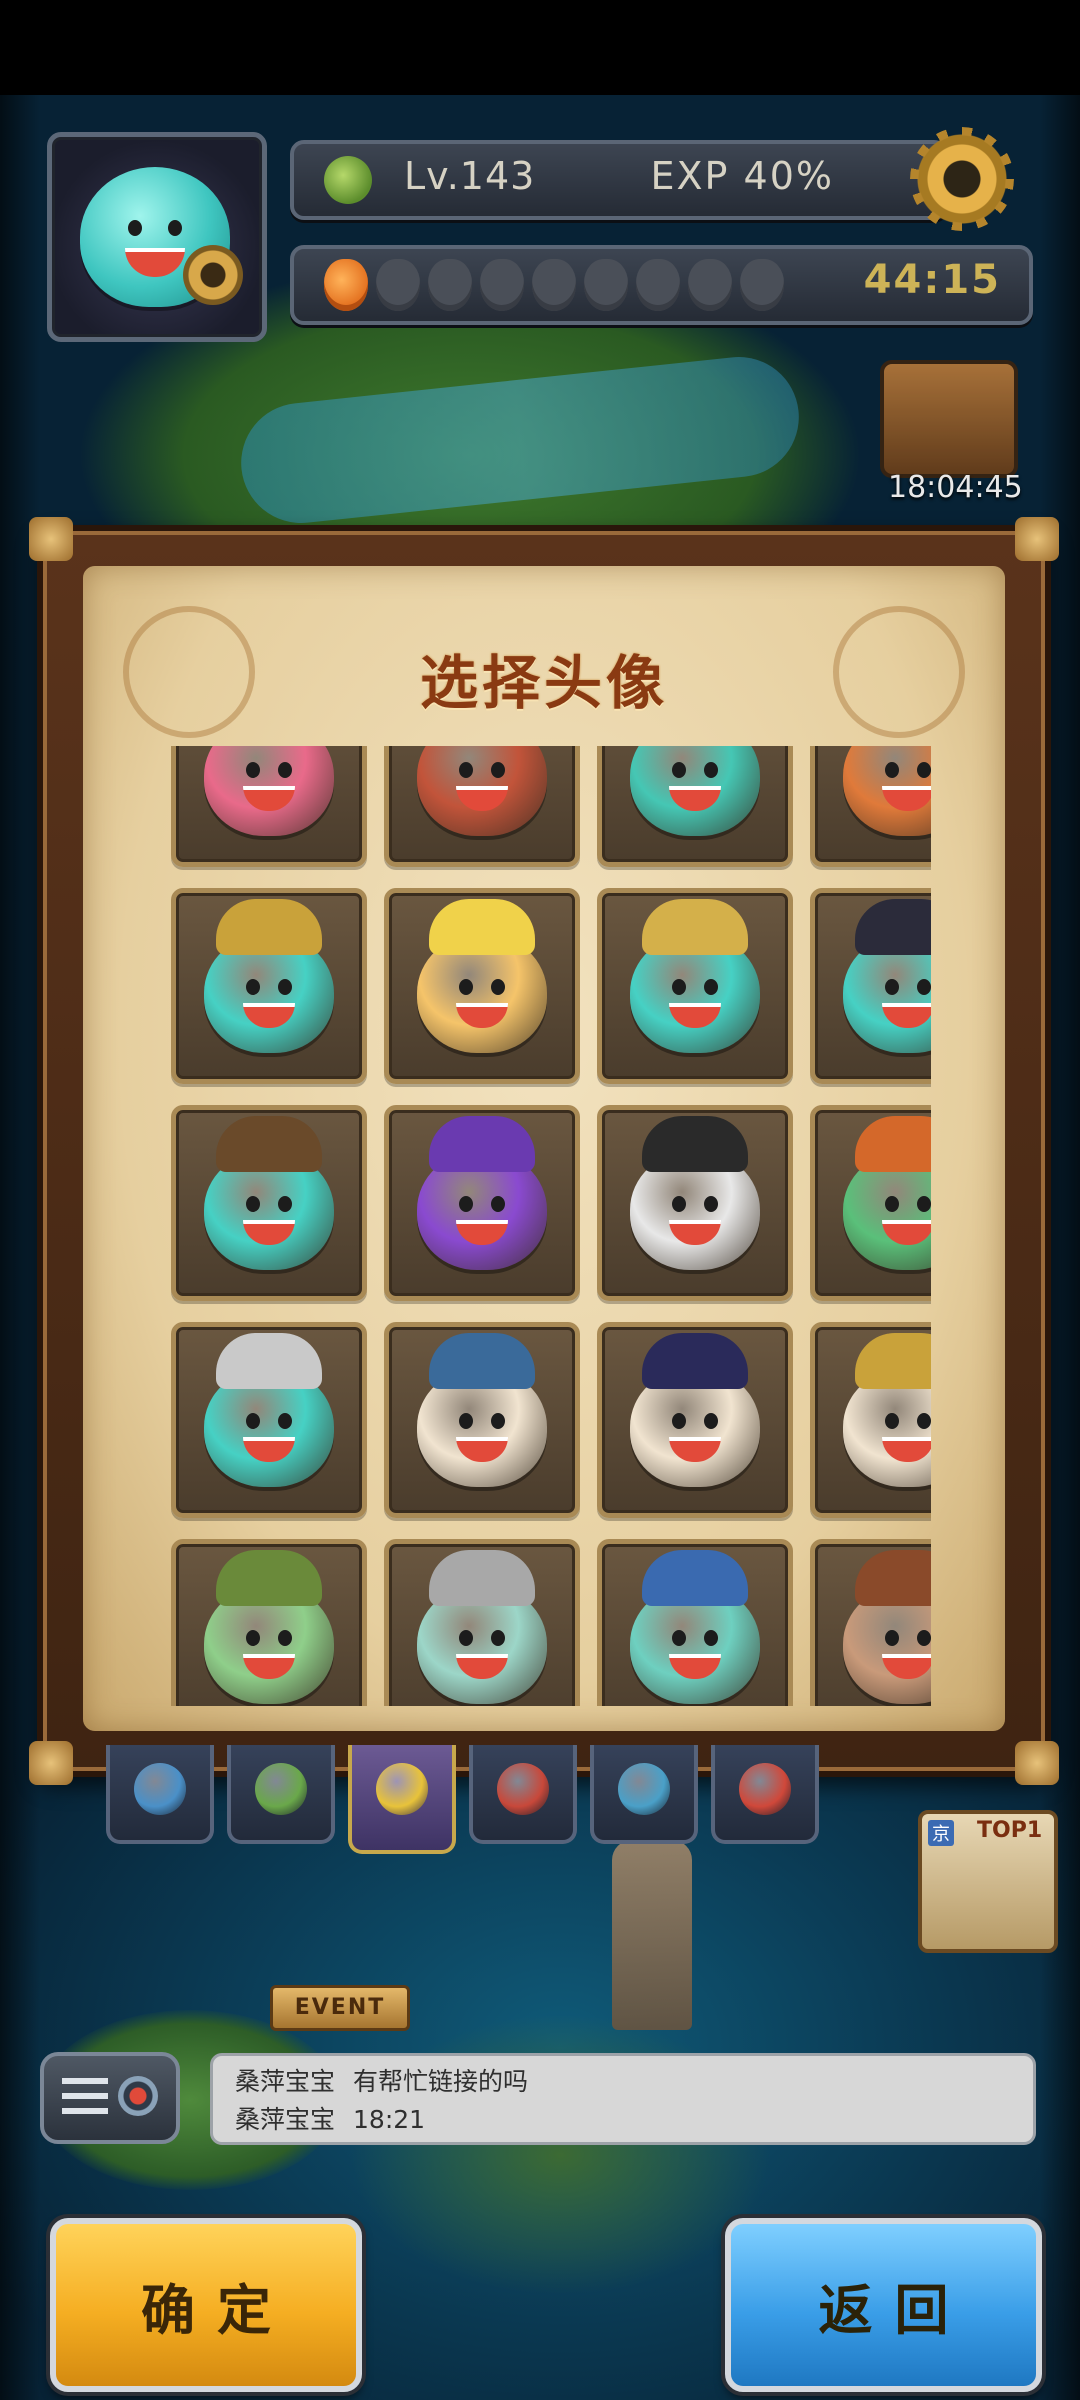 This screenshot has height=2400, width=1080. What do you see at coordinates (160, 1789) in the screenshot?
I see `tab-blue-icon` at bounding box center [160, 1789].